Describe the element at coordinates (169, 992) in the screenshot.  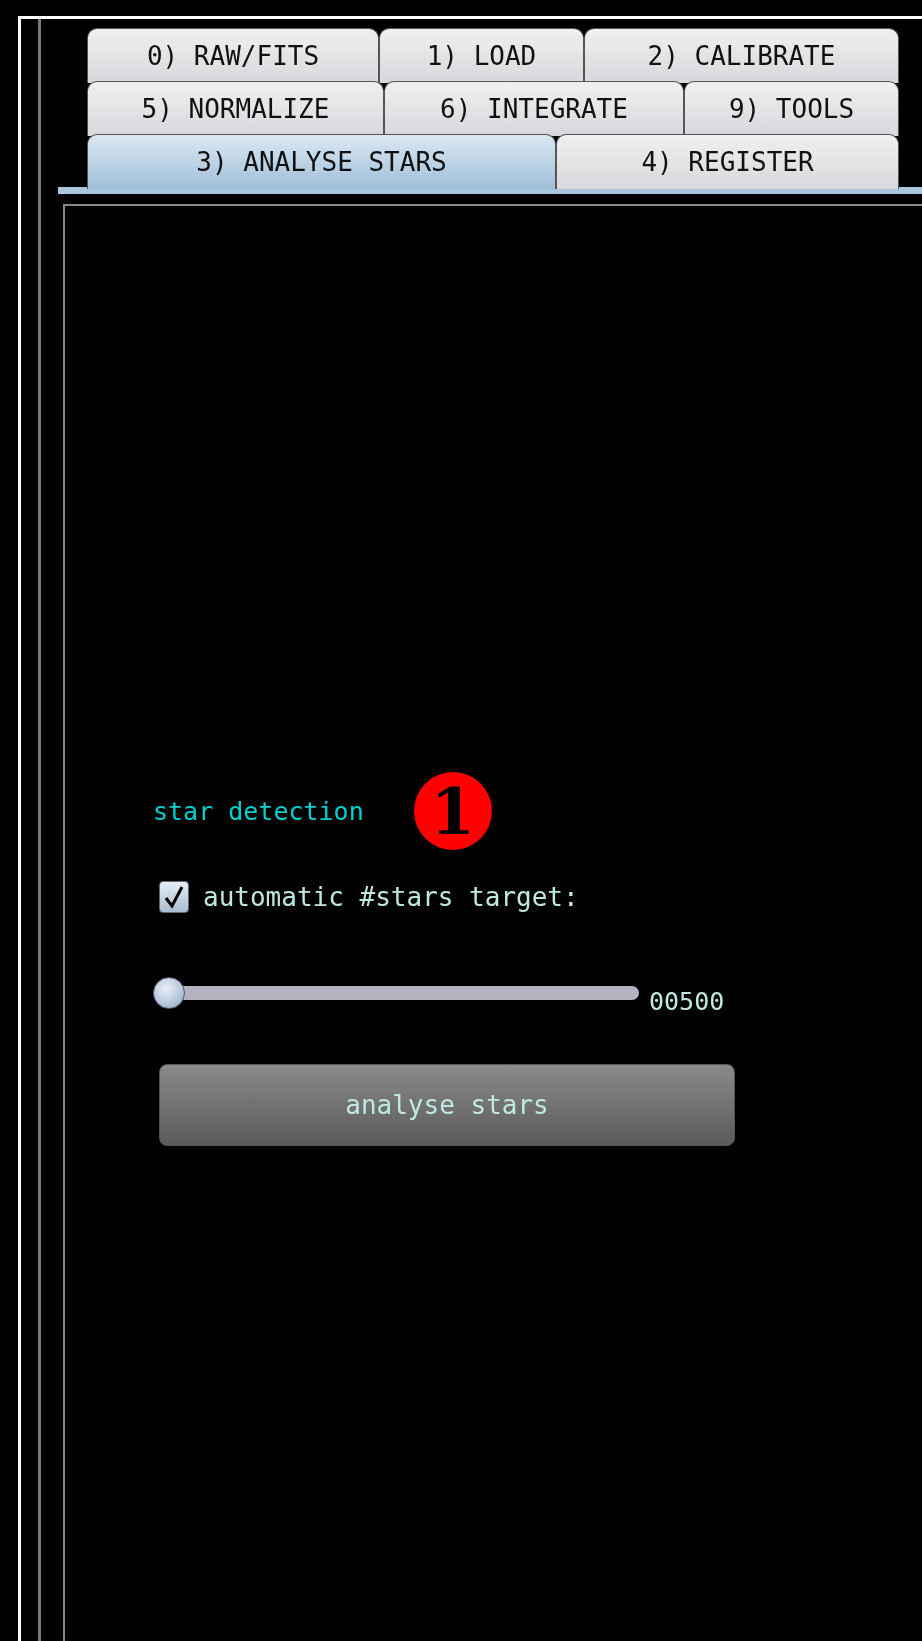
I see `slider-thumb` at that location.